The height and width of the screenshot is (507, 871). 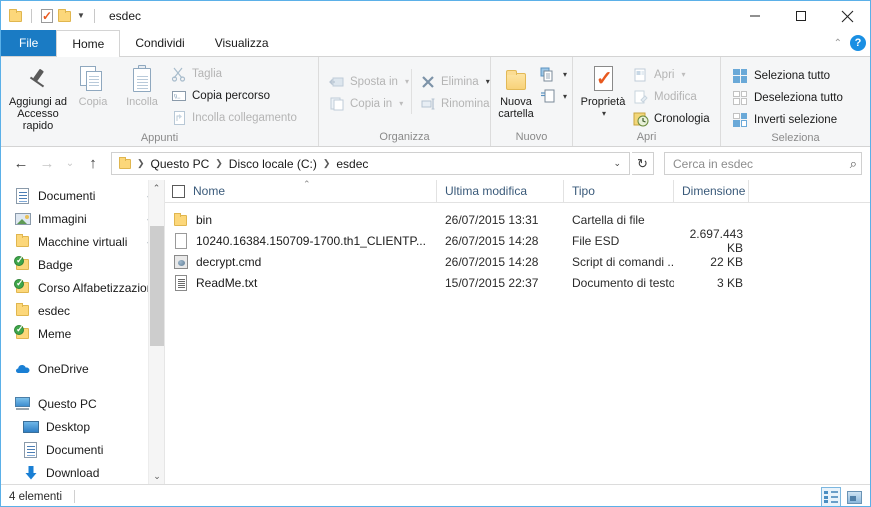 I want to click on tab-visualizza: Visualizza, so click(x=242, y=43).